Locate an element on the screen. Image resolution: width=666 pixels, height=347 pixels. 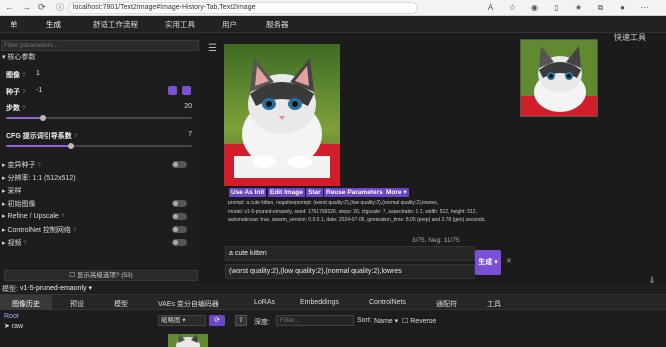
token-counter: 3/75, Neg: 11/75 is located at coordinates (436, 240).